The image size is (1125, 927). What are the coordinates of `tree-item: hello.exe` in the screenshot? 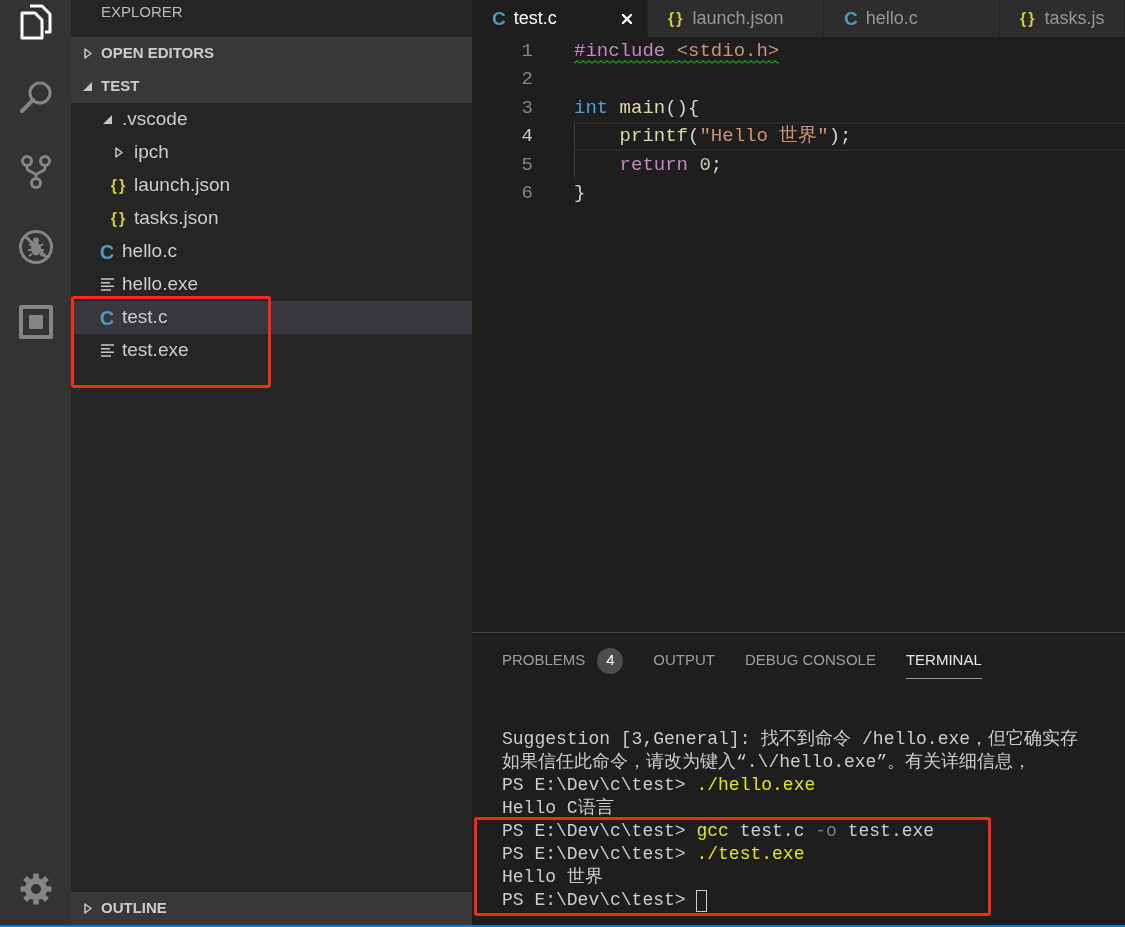 It's located at (271, 284).